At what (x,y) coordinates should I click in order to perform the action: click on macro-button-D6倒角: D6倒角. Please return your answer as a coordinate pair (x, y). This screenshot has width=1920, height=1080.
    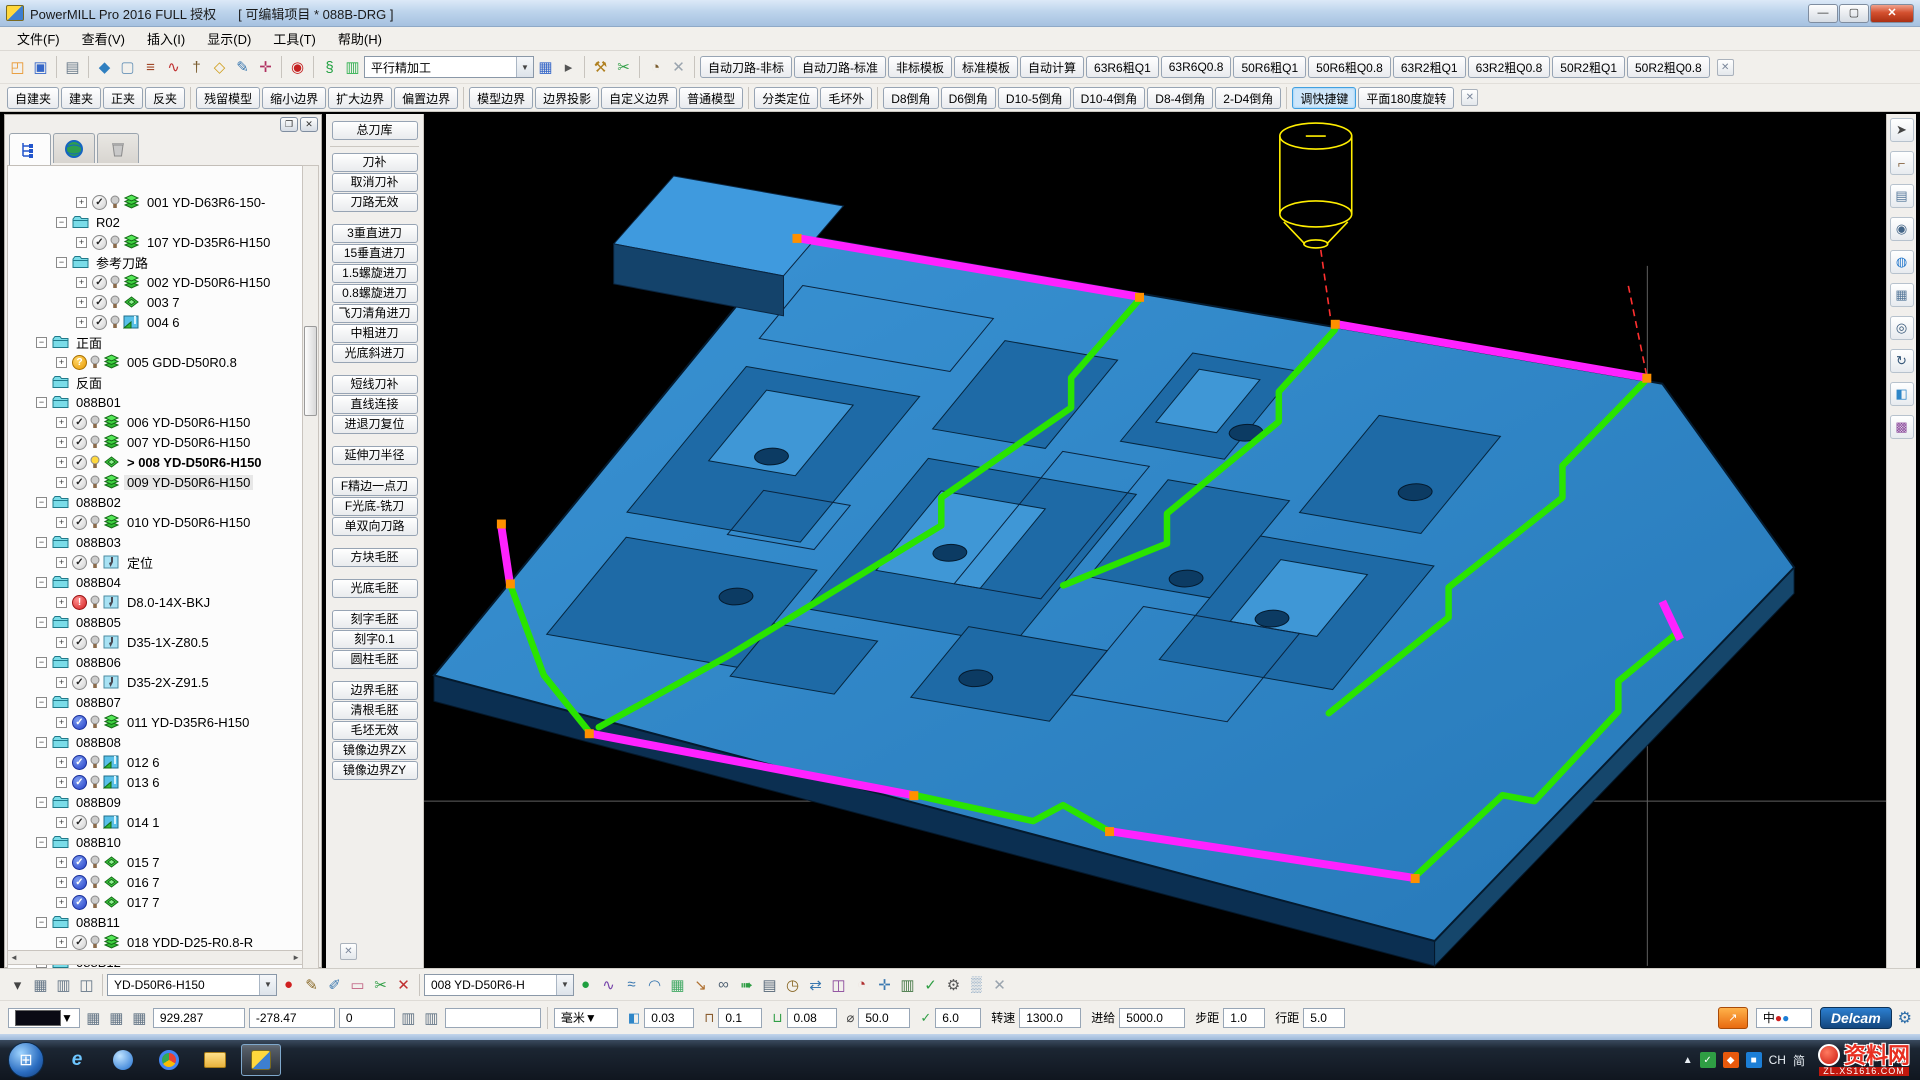
    Looking at the image, I should click on (968, 97).